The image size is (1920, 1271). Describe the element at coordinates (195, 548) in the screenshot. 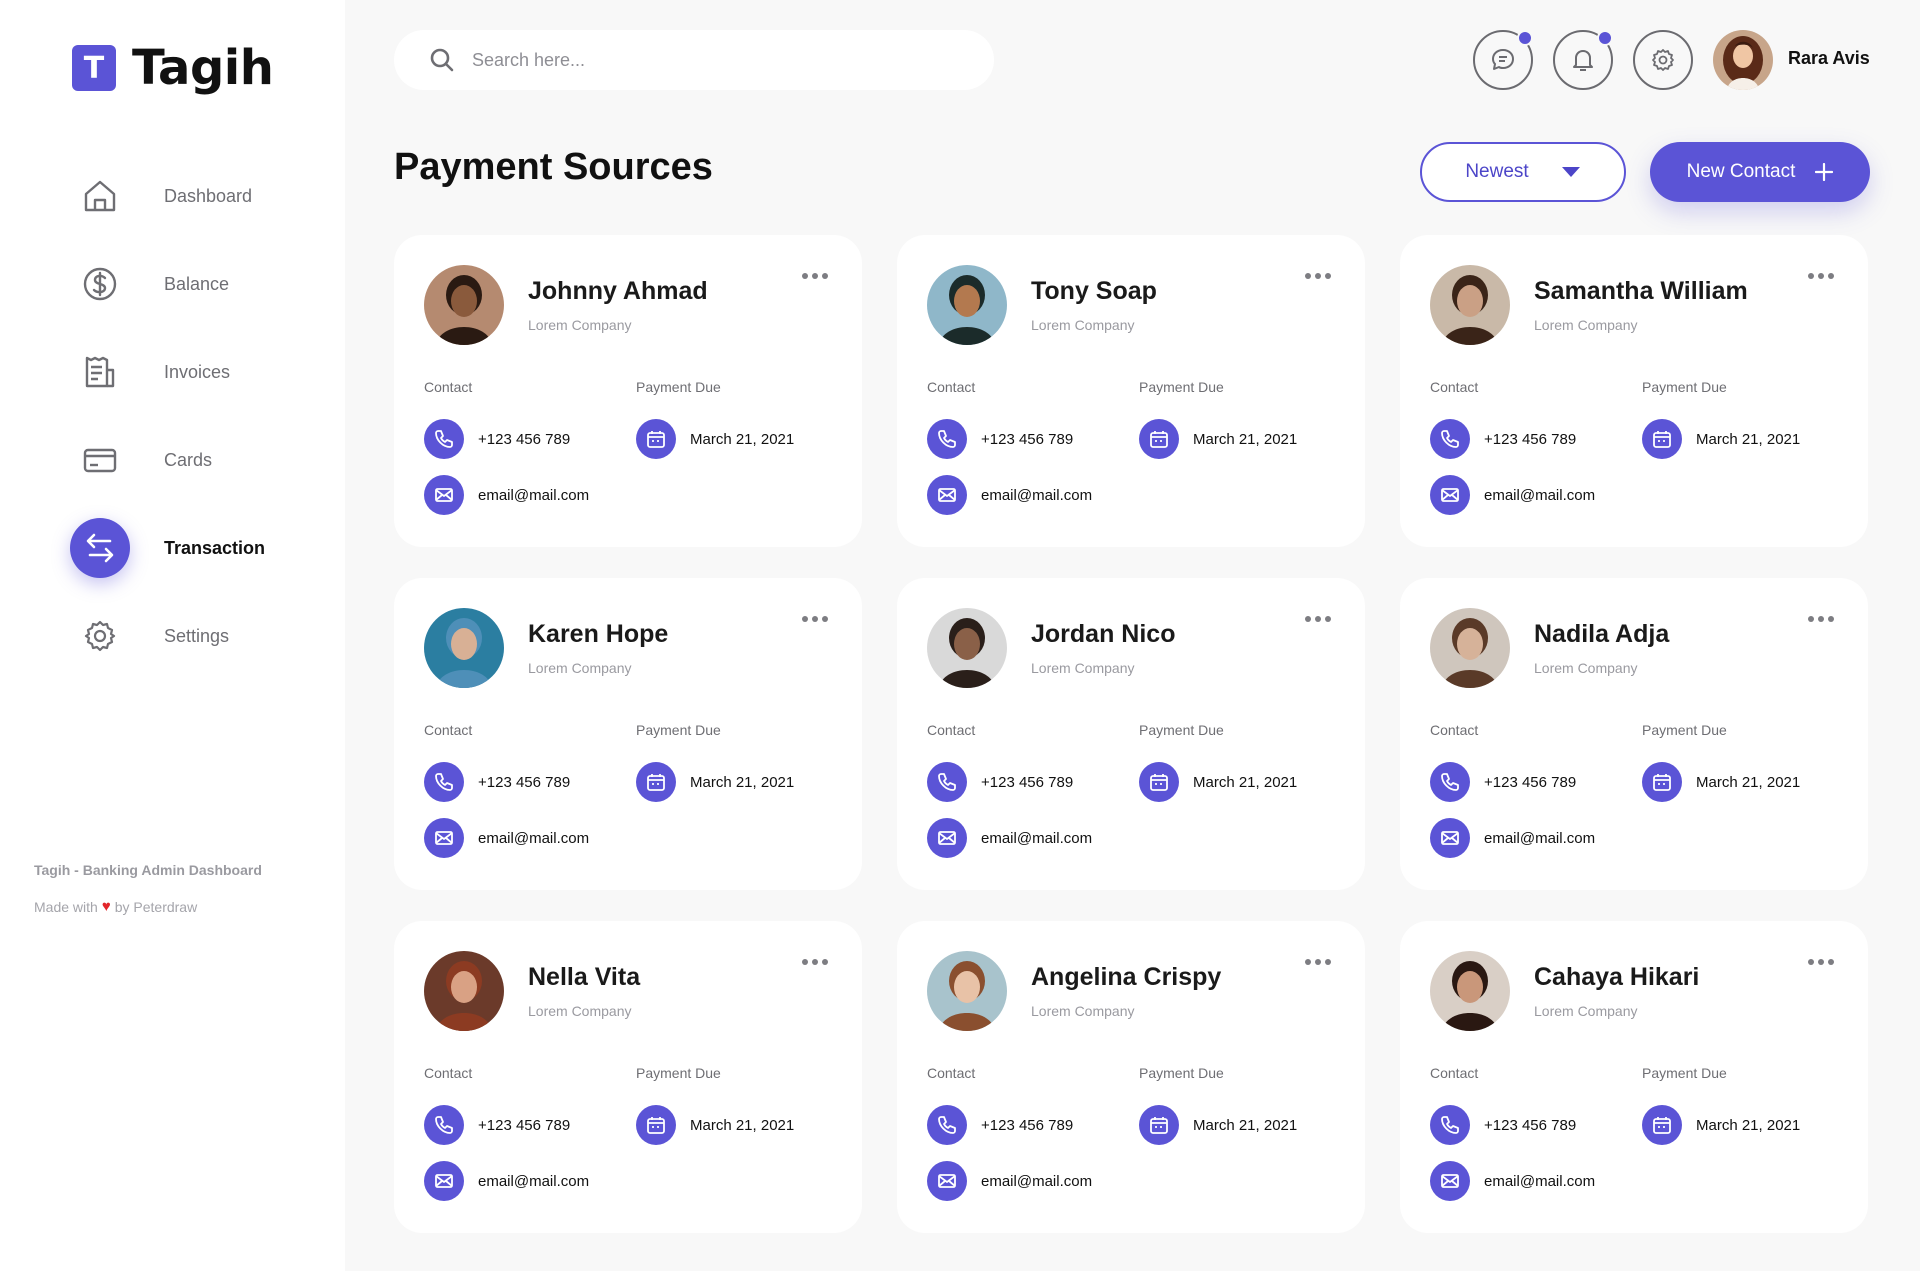

I see `sidebar-item-transaction: Transaction` at that location.